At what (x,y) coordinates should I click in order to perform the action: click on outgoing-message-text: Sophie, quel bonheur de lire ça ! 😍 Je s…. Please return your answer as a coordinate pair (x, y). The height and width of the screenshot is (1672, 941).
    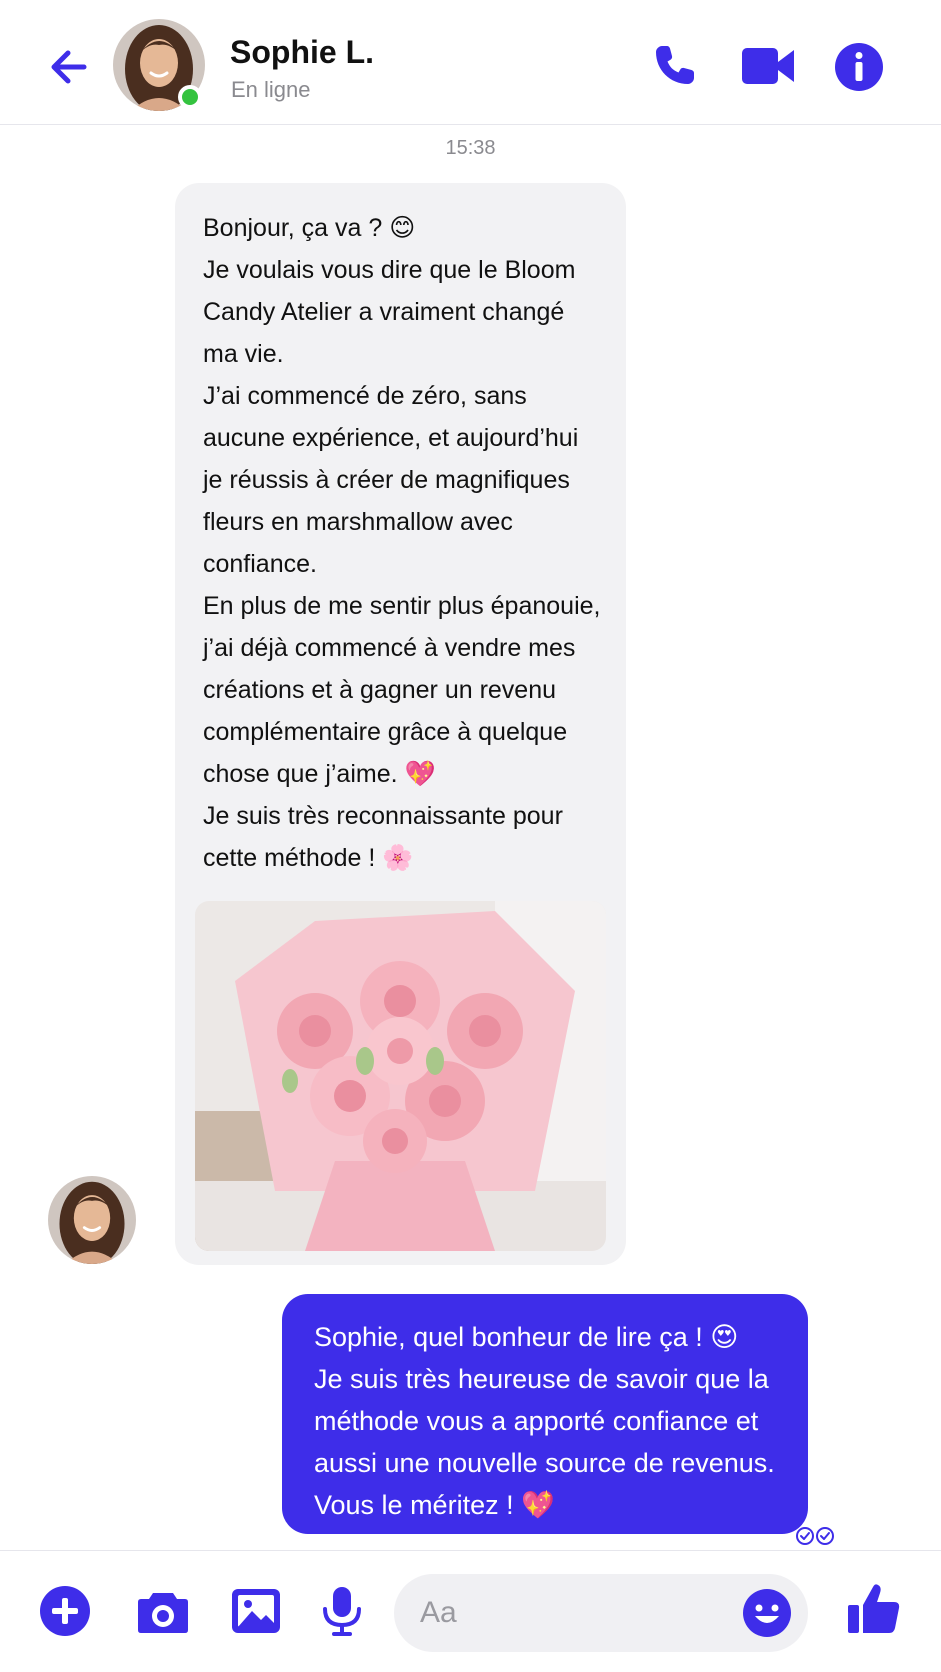
    Looking at the image, I should click on (544, 1421).